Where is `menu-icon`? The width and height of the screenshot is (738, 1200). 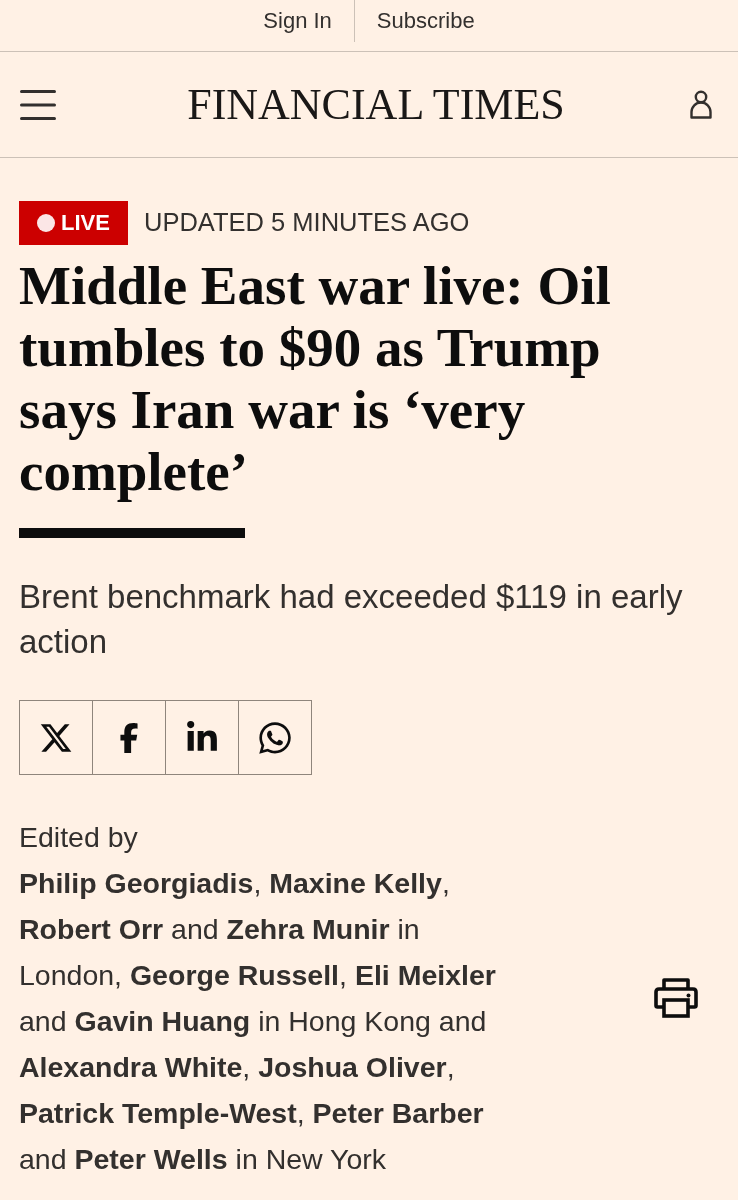 menu-icon is located at coordinates (38, 104).